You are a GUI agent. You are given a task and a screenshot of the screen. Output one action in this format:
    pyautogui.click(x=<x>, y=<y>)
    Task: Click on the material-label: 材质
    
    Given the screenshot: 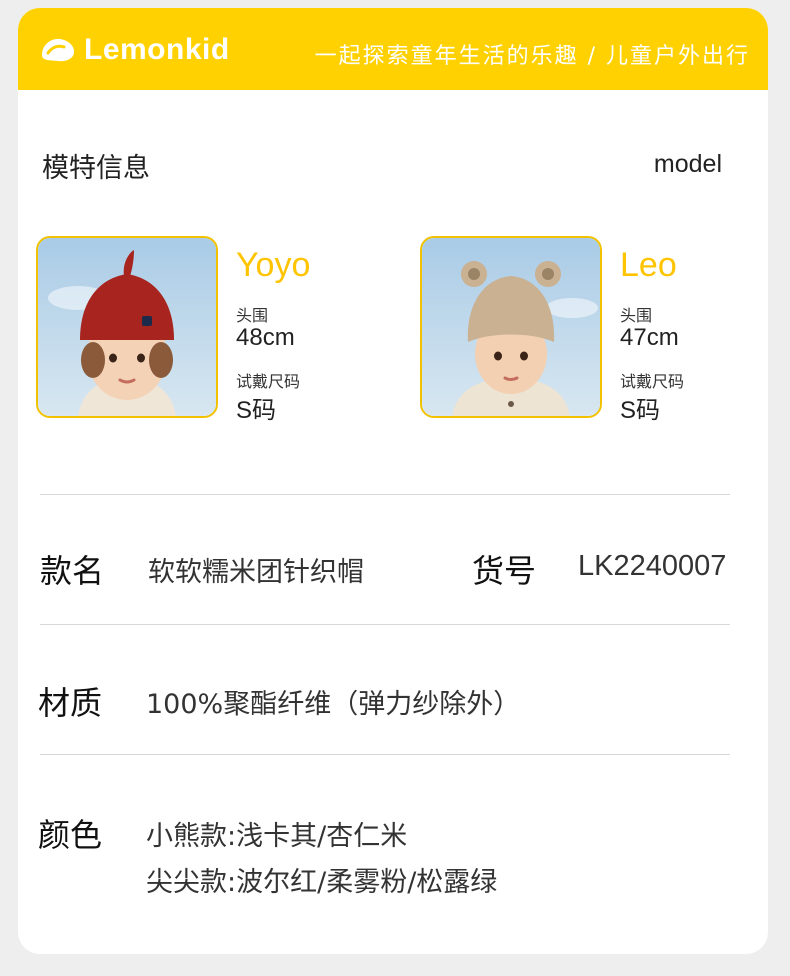 What is the action you would take?
    pyautogui.click(x=70, y=703)
    